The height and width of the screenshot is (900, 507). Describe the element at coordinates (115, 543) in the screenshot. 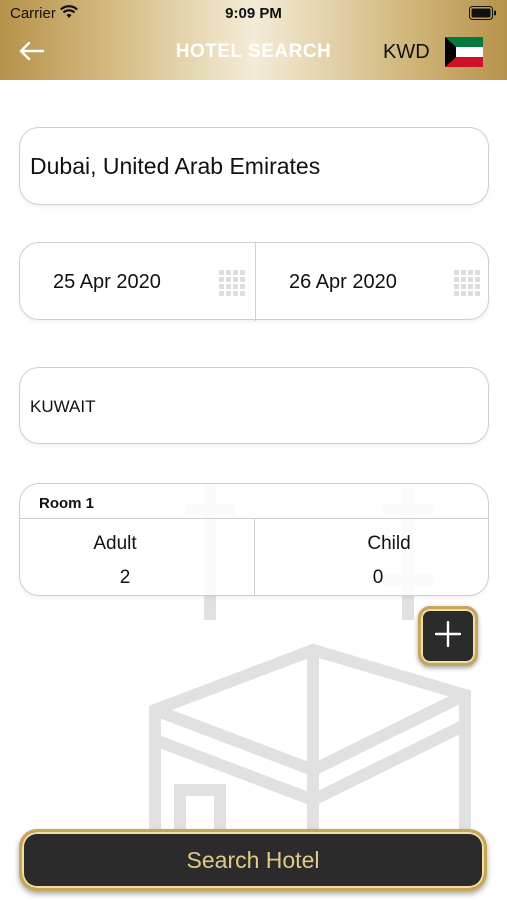

I see `adult-label: Adult` at that location.